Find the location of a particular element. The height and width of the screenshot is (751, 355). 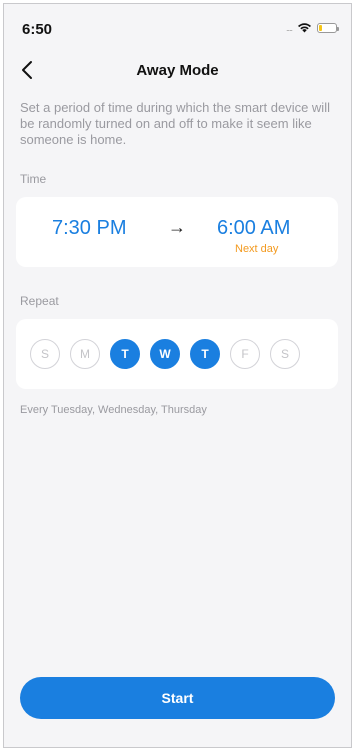

day-toggle-saturday: S is located at coordinates (285, 354).